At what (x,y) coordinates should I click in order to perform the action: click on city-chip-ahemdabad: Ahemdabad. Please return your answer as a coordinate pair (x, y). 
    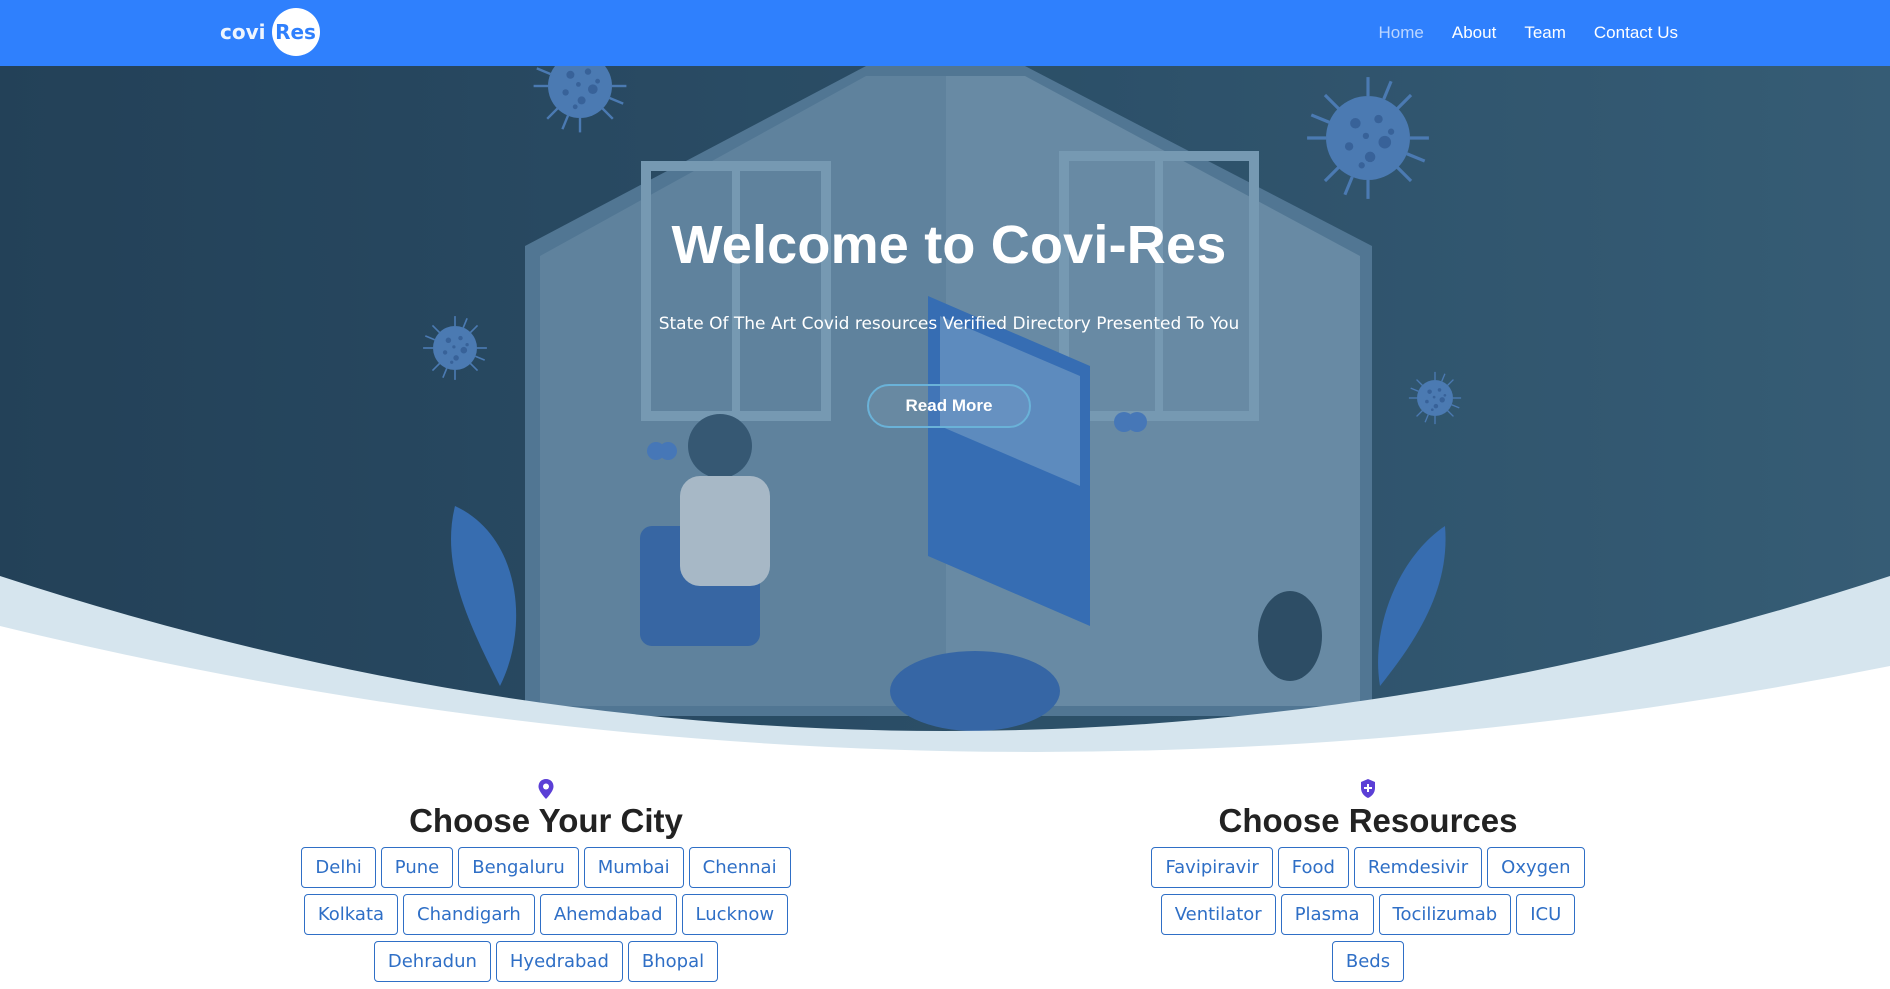
    Looking at the image, I should click on (608, 914).